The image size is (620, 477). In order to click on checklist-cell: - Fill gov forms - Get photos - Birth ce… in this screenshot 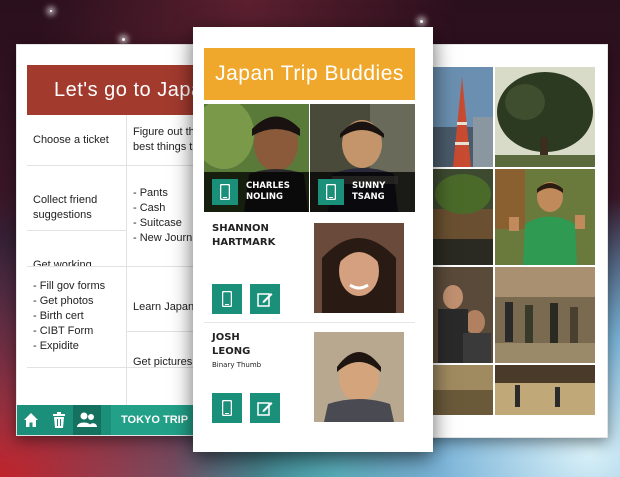, I will do `click(77, 337)`.